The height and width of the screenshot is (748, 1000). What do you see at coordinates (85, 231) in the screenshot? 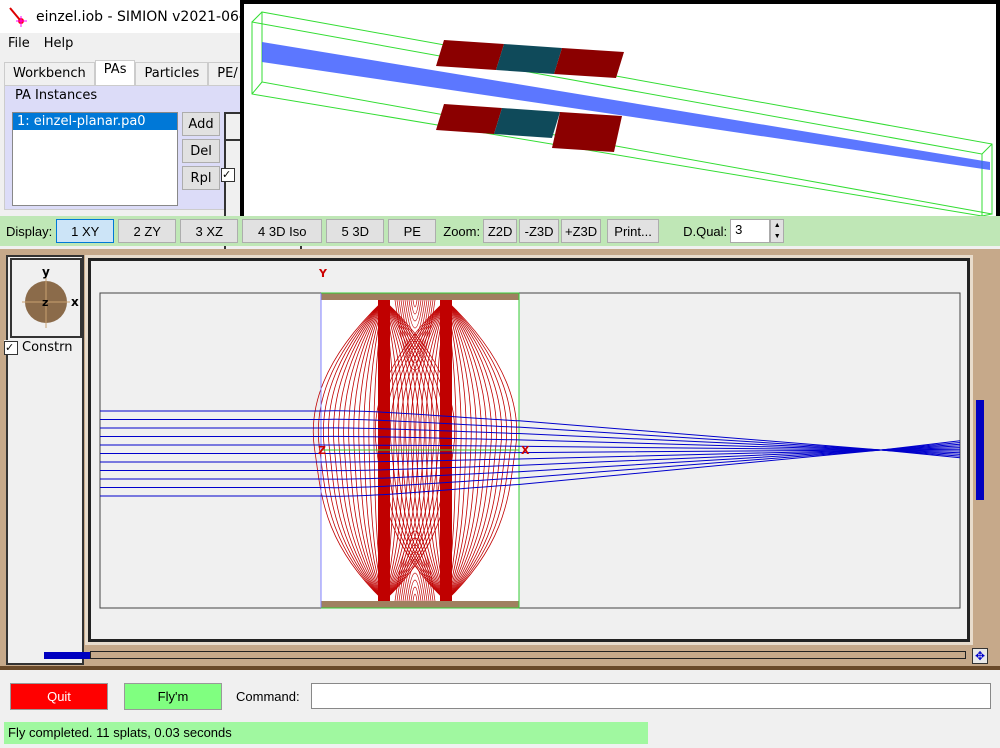
I see `view-1-xy-button: 1 XY` at bounding box center [85, 231].